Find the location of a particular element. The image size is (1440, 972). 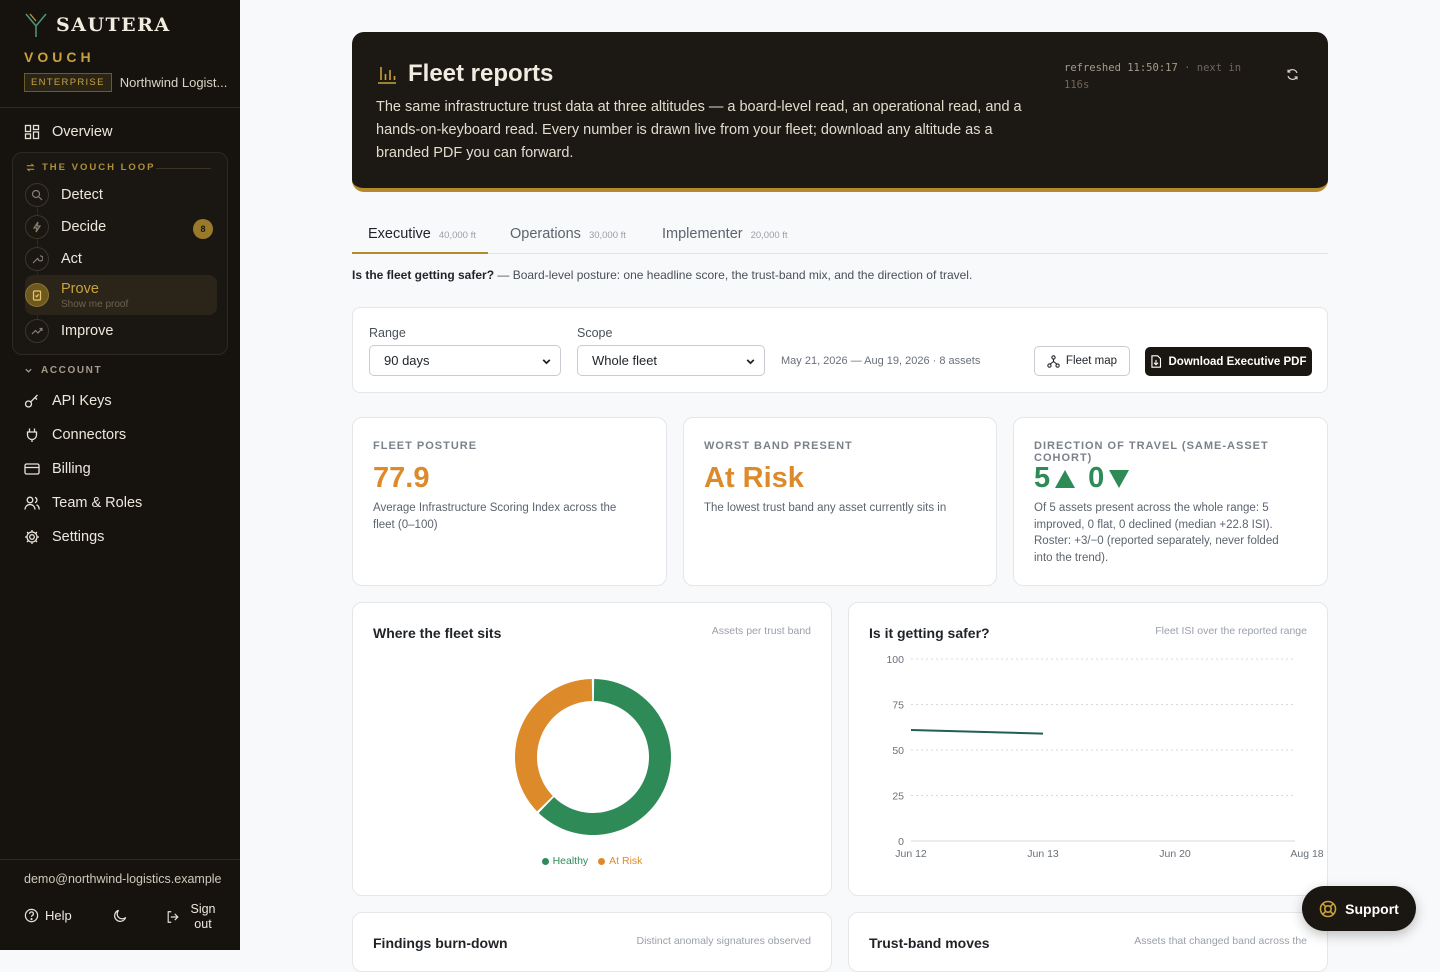

nav-settings: Settings is located at coordinates (64, 537).